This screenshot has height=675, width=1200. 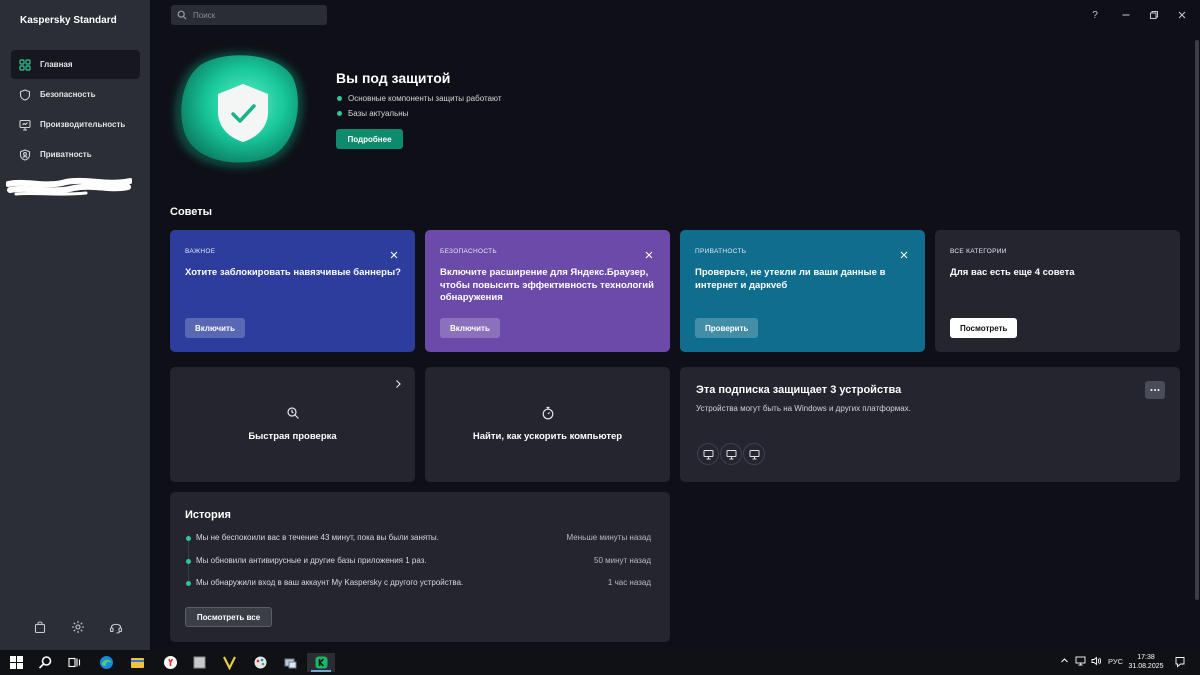 I want to click on edge-taskbar-button, so click(x=106, y=662).